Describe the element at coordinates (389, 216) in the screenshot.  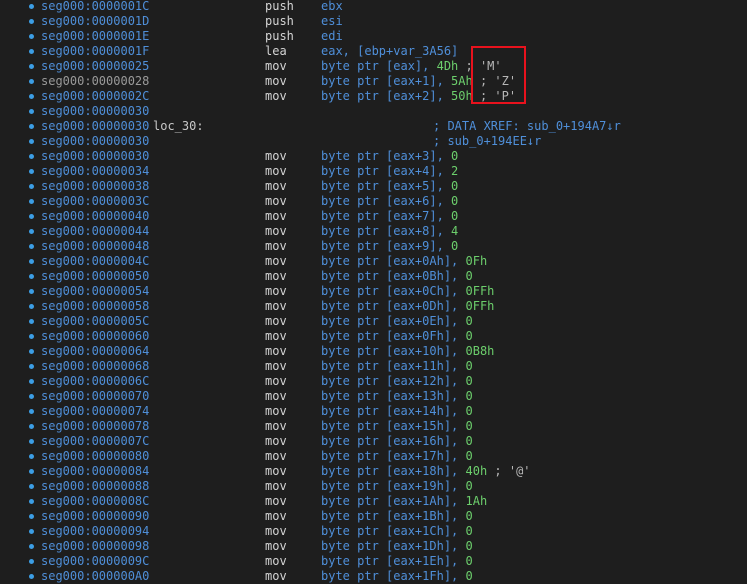
I see `instruction-operands: byte ptr [eax+7], 0` at that location.